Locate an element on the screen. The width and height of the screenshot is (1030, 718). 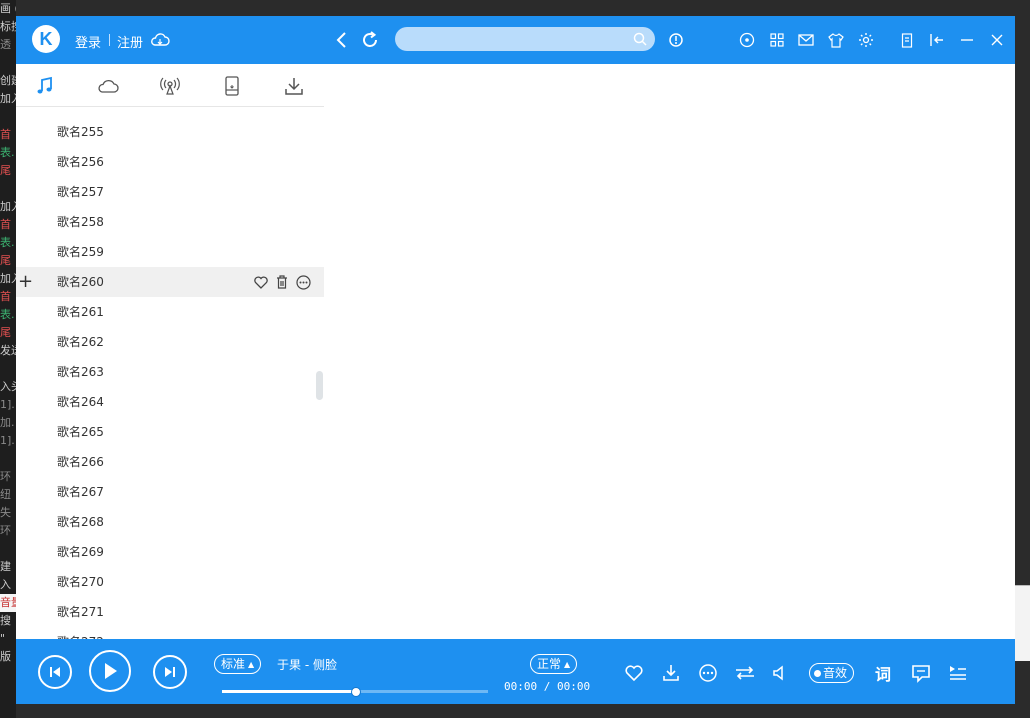
progress-fill is located at coordinates (288, 691).